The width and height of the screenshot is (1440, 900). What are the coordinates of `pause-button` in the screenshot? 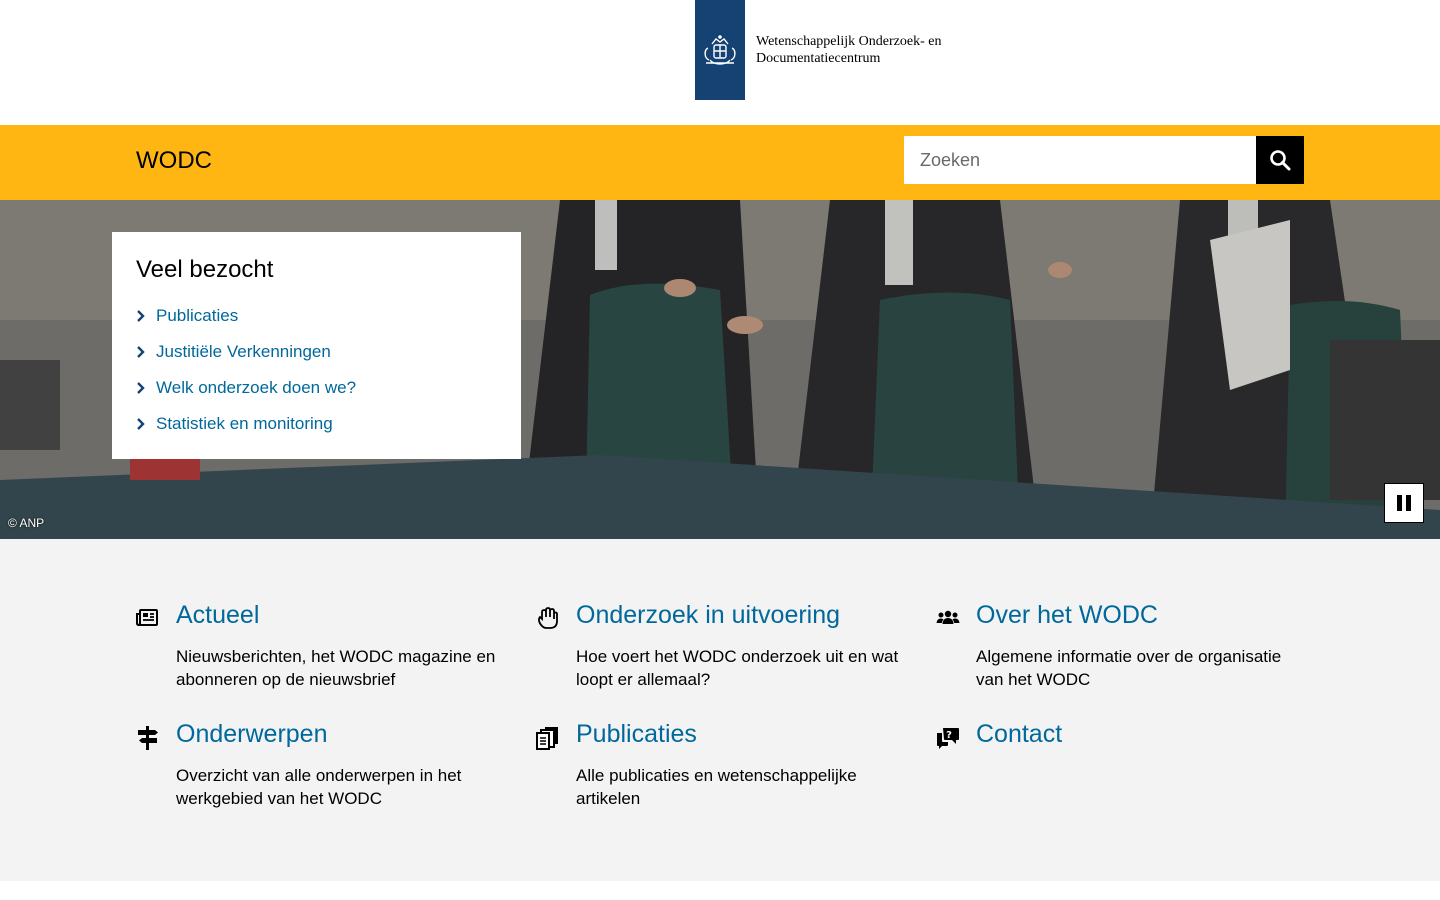 It's located at (1404, 503).